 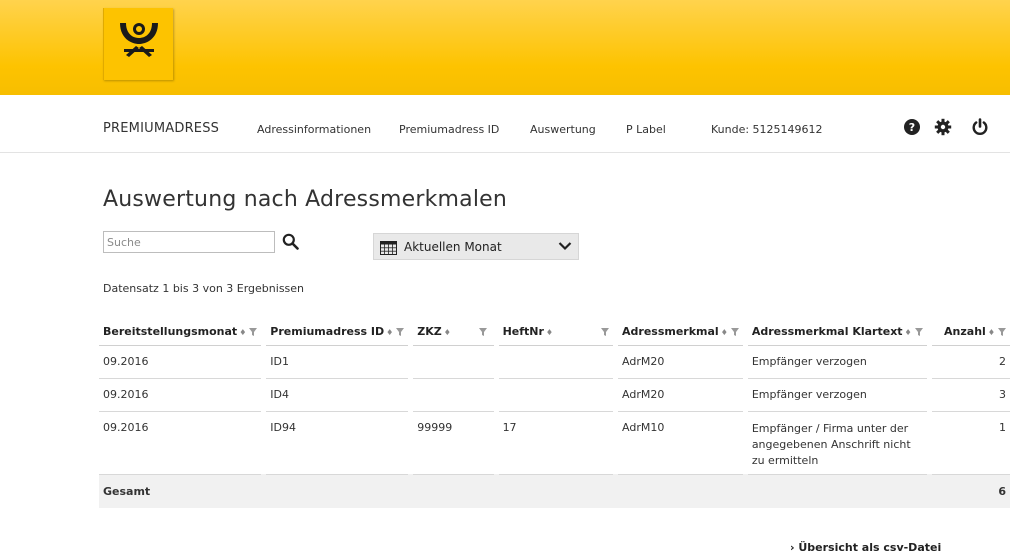 What do you see at coordinates (314, 129) in the screenshot?
I see `nav-adressinformationen: Adressinformationen` at bounding box center [314, 129].